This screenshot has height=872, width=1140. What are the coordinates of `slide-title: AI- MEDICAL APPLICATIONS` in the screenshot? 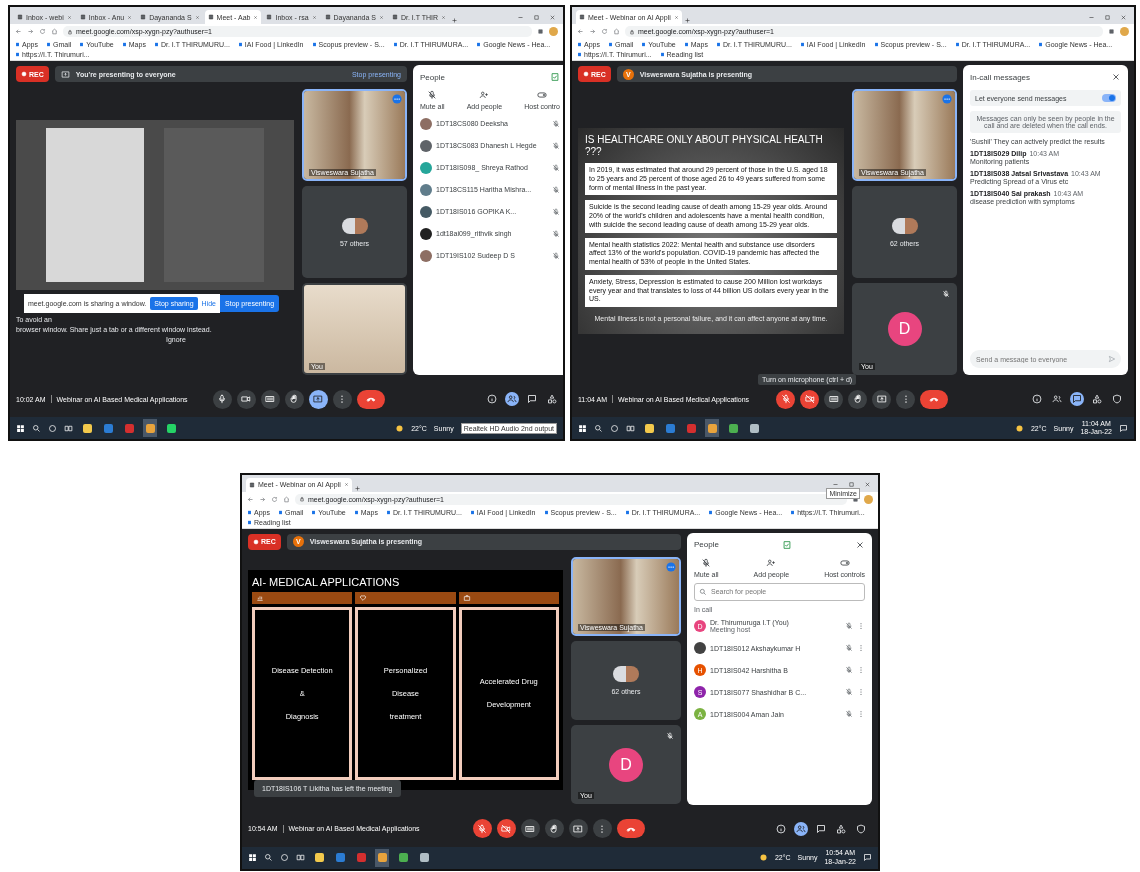 It's located at (326, 581).